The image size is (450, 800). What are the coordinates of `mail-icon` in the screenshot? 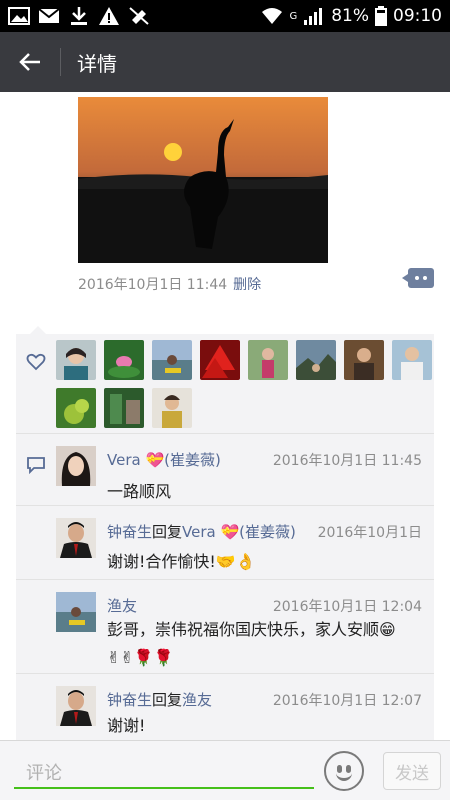 It's located at (49, 15).